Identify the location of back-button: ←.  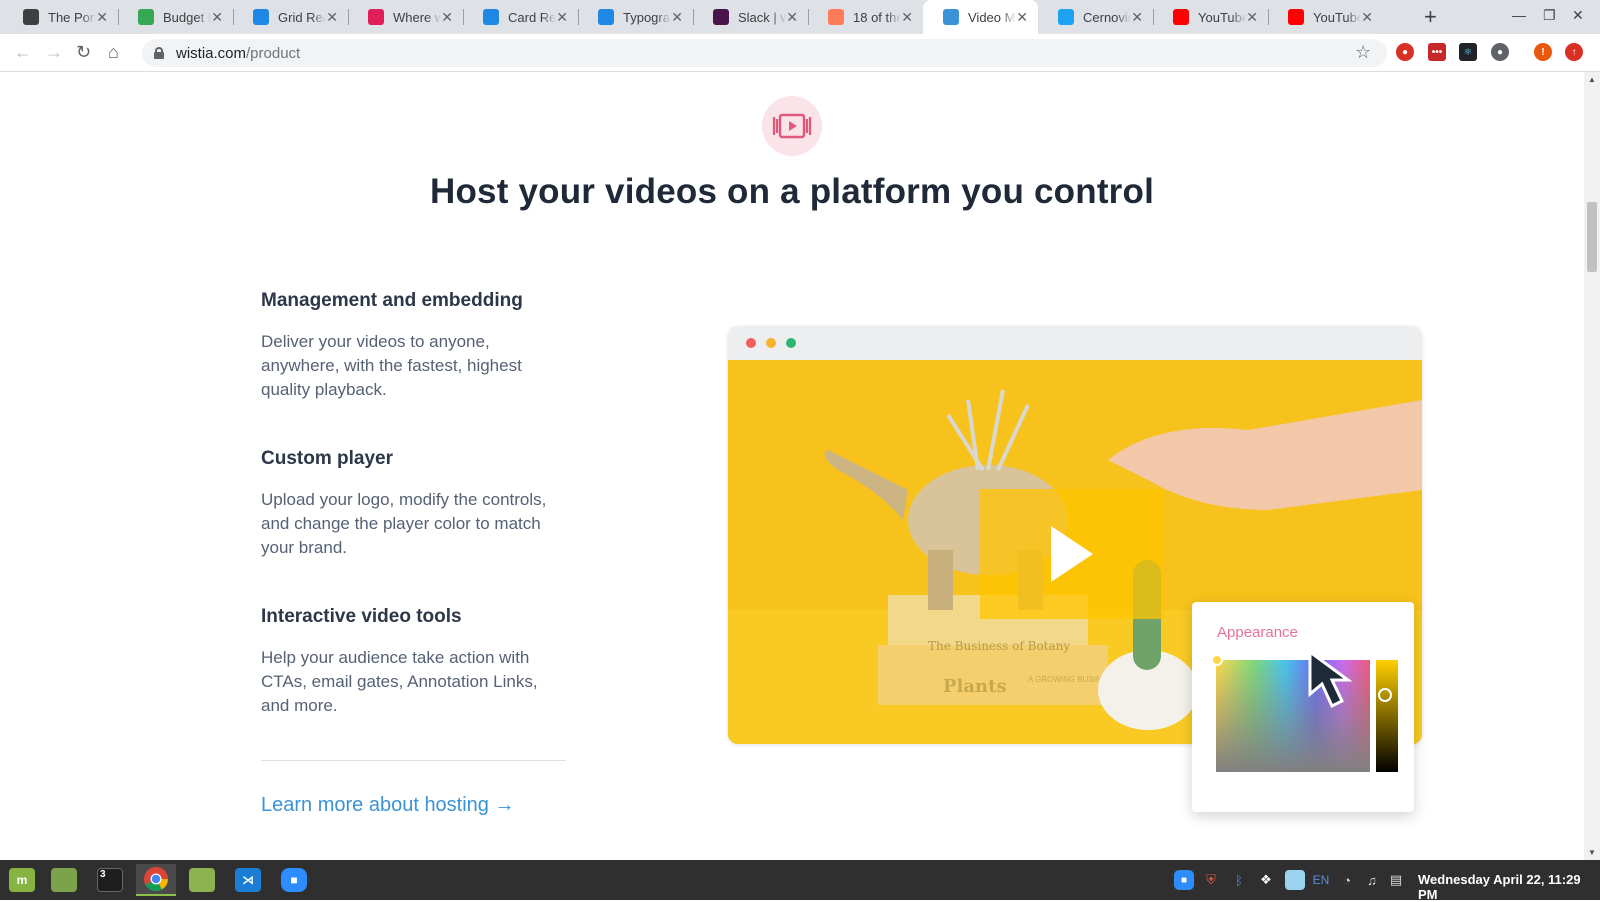
(23, 52).